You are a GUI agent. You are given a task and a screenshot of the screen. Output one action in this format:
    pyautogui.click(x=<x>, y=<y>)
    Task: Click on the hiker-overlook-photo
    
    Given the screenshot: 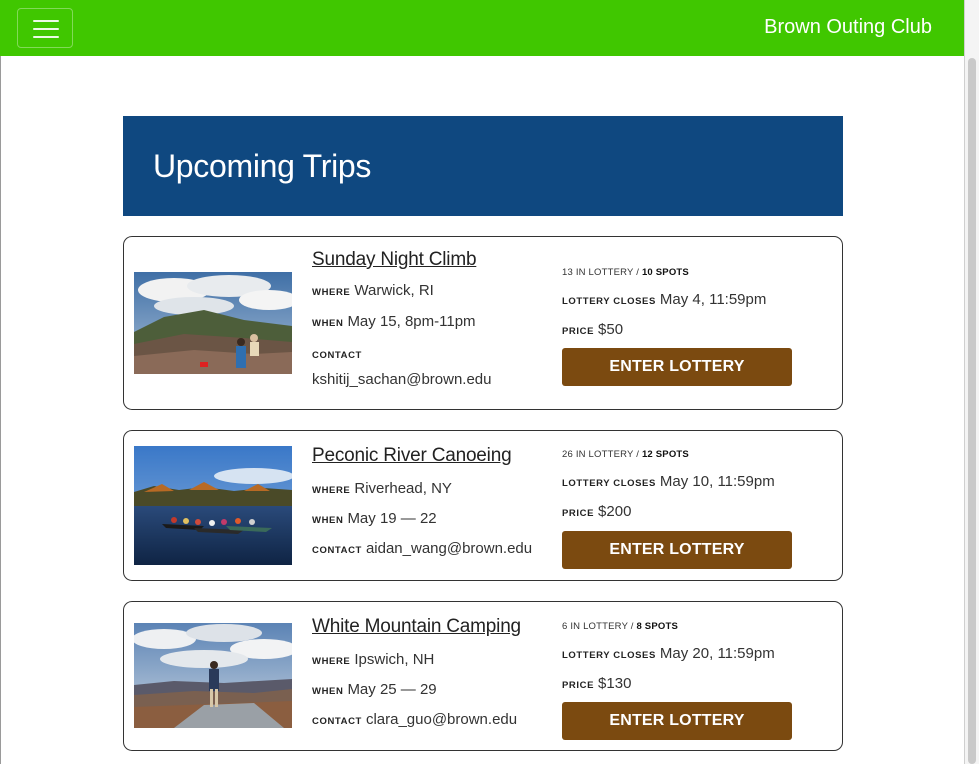 What is the action you would take?
    pyautogui.click(x=213, y=675)
    